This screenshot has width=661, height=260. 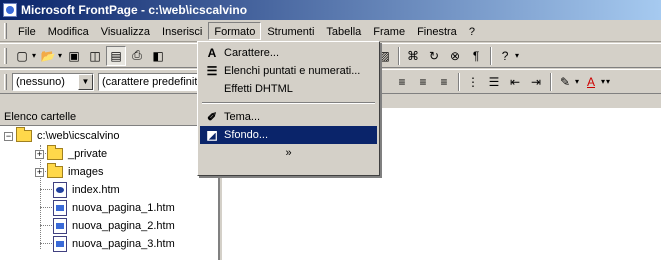 What do you see at coordinates (473, 82) in the screenshot?
I see `numbered-list-icon: ⋮` at bounding box center [473, 82].